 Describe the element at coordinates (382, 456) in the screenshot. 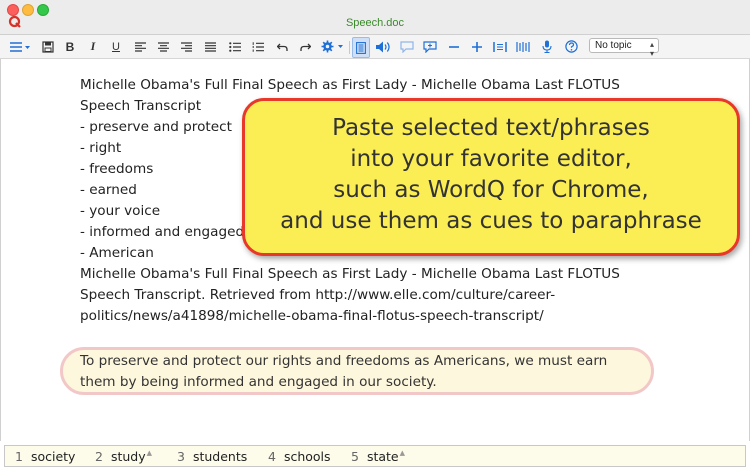

I see `prediction-word: state` at that location.